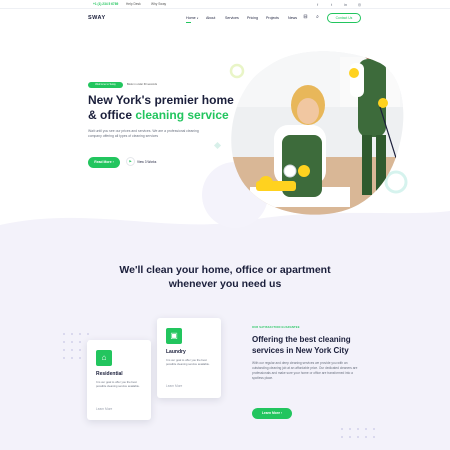  Describe the element at coordinates (130, 161) in the screenshot. I see `play-icon: ▶` at that location.